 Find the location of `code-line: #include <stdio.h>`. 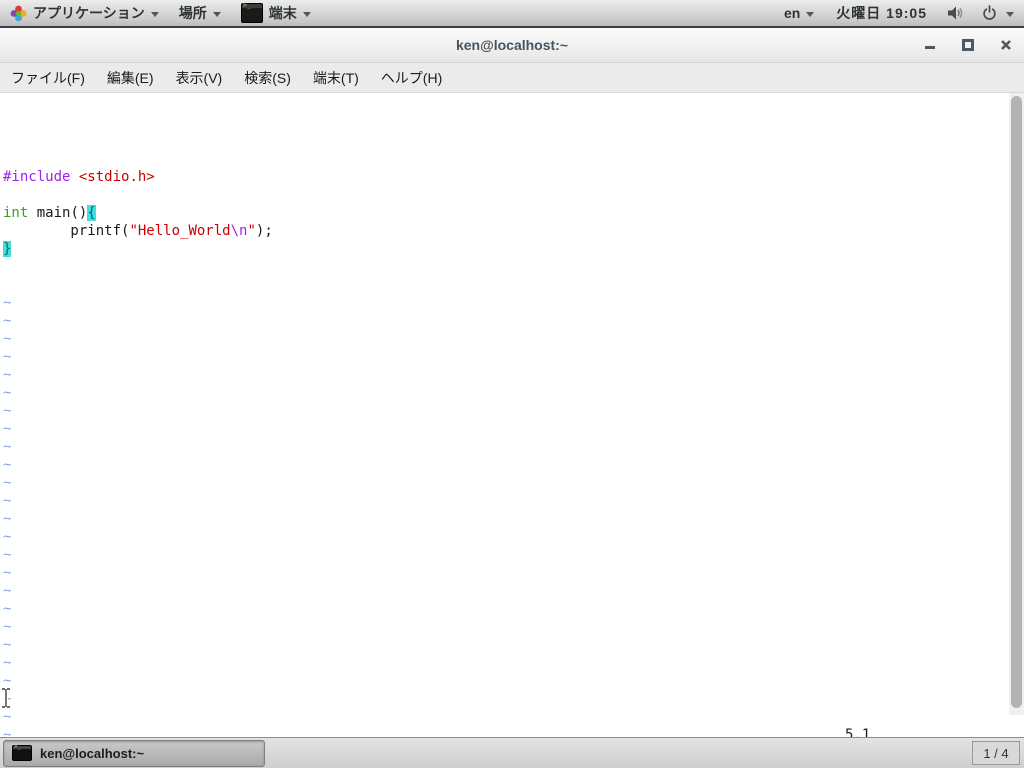

code-line: #include <stdio.h> is located at coordinates (79, 177).